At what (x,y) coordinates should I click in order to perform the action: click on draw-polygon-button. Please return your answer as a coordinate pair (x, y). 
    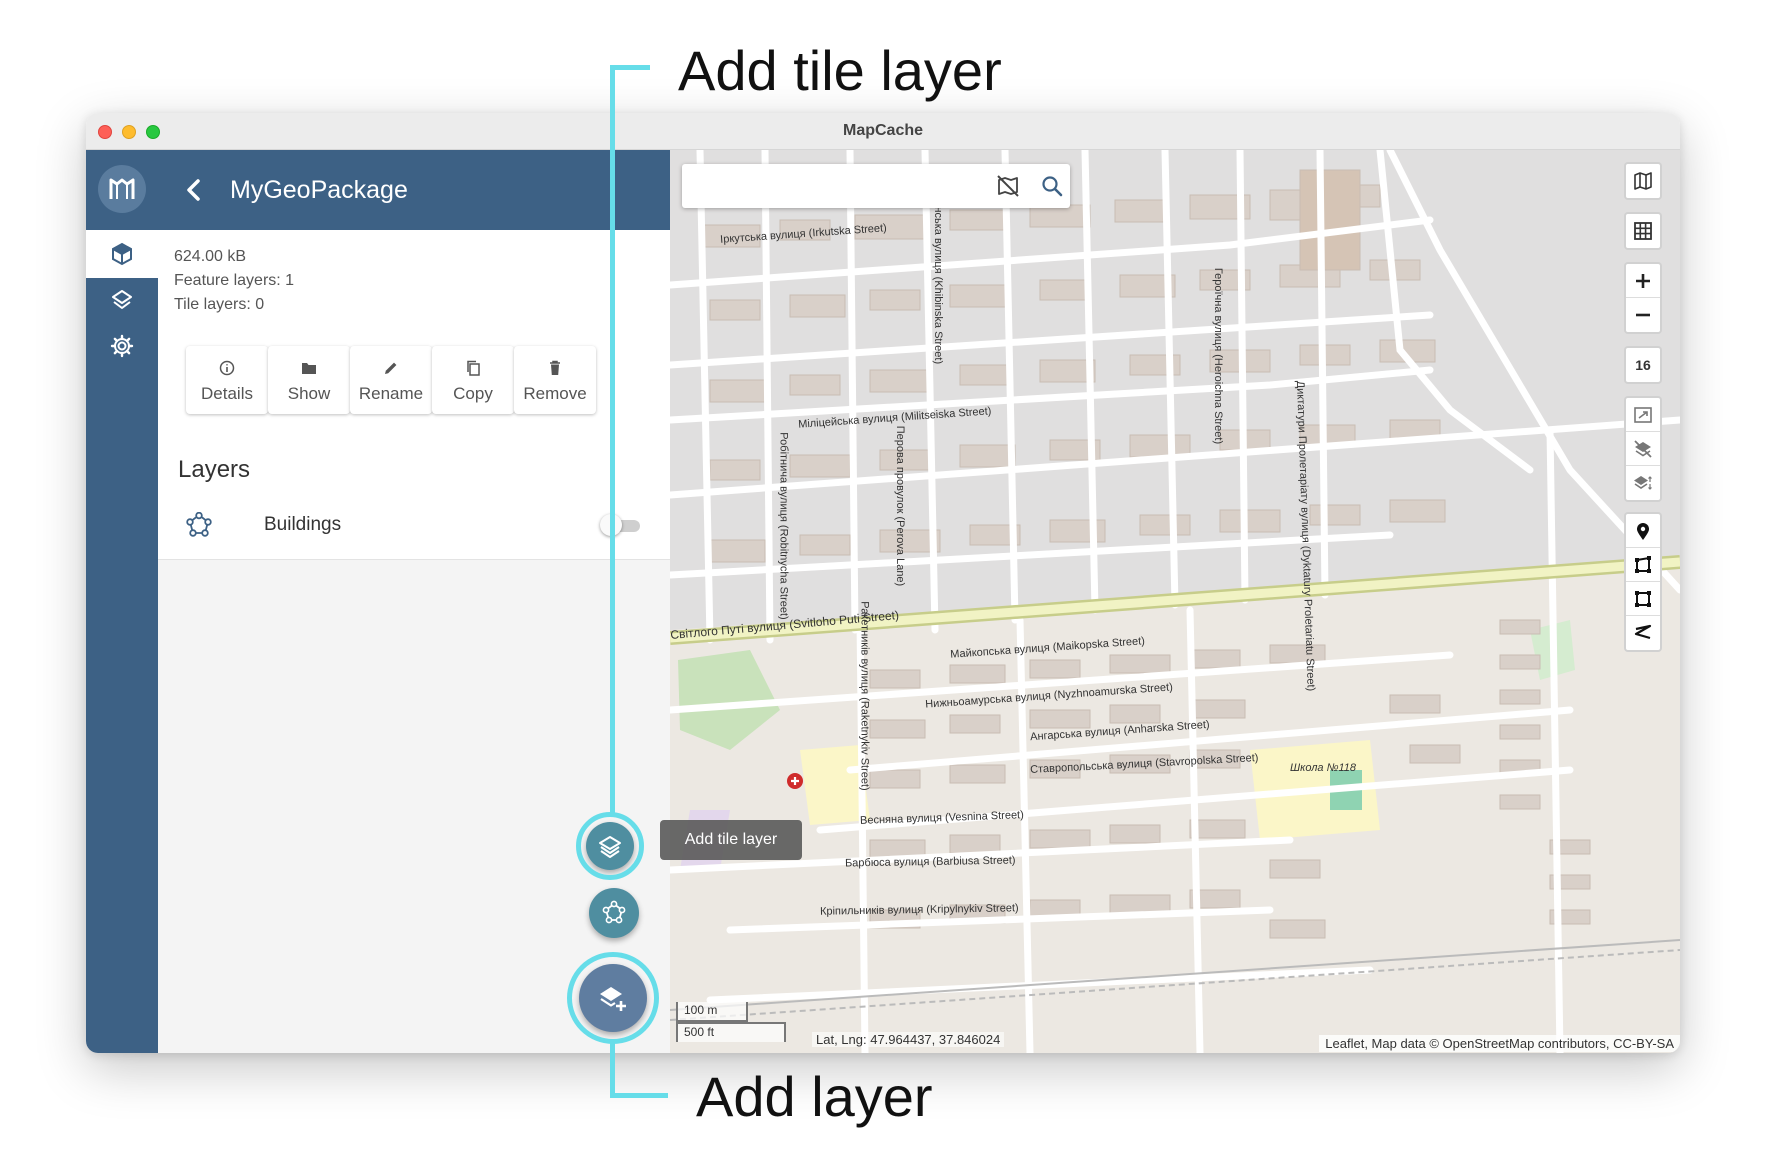
    Looking at the image, I should click on (1643, 565).